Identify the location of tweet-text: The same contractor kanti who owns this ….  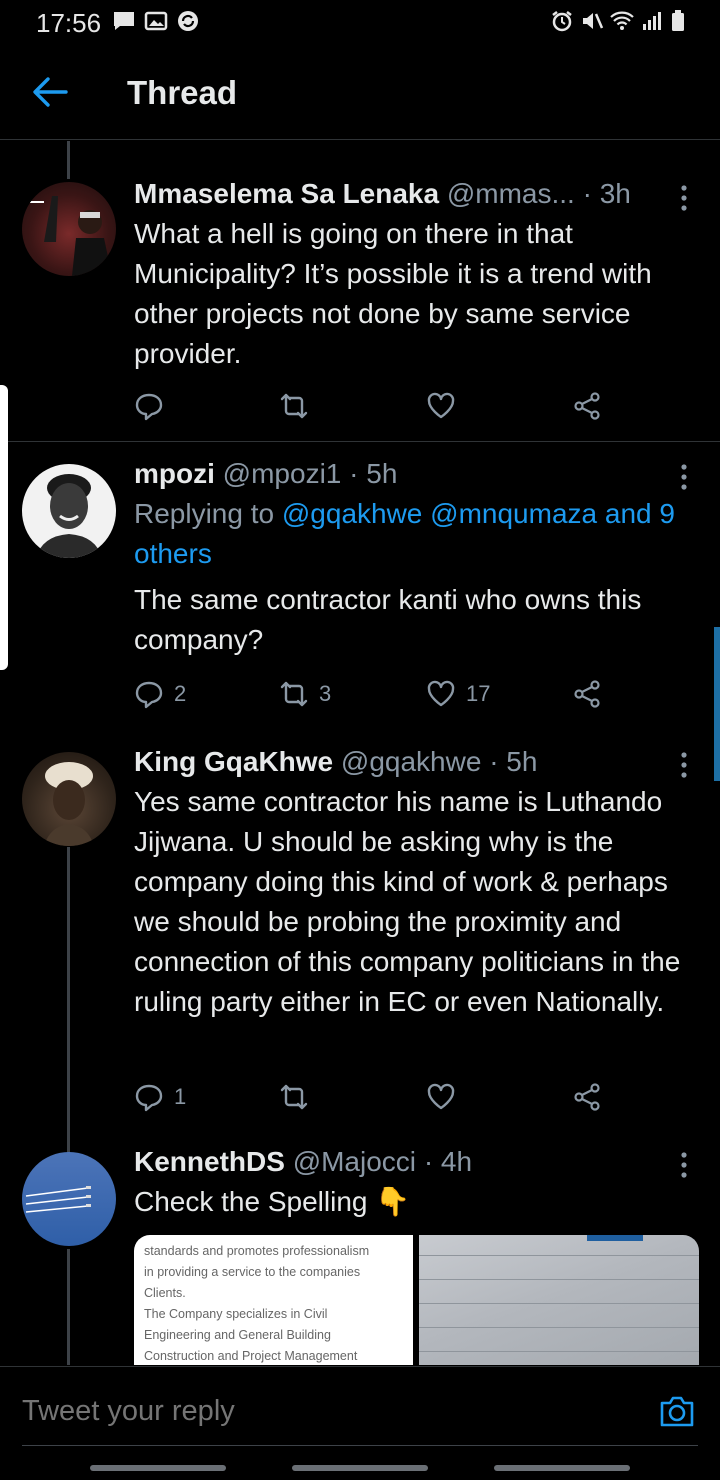
(388, 619).